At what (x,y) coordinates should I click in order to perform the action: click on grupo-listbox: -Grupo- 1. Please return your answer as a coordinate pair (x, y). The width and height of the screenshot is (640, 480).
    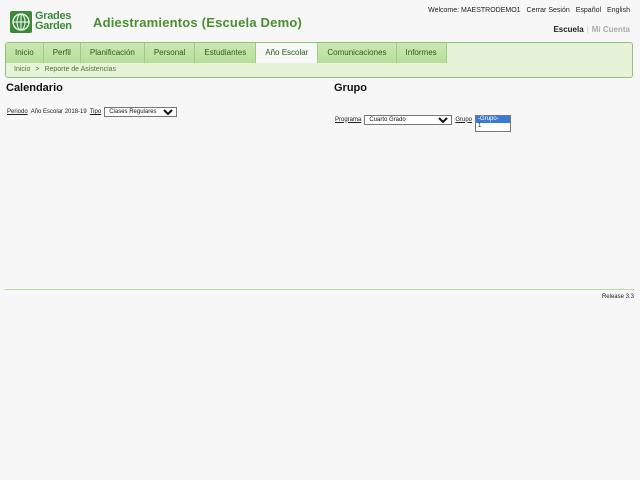
    Looking at the image, I should click on (493, 123).